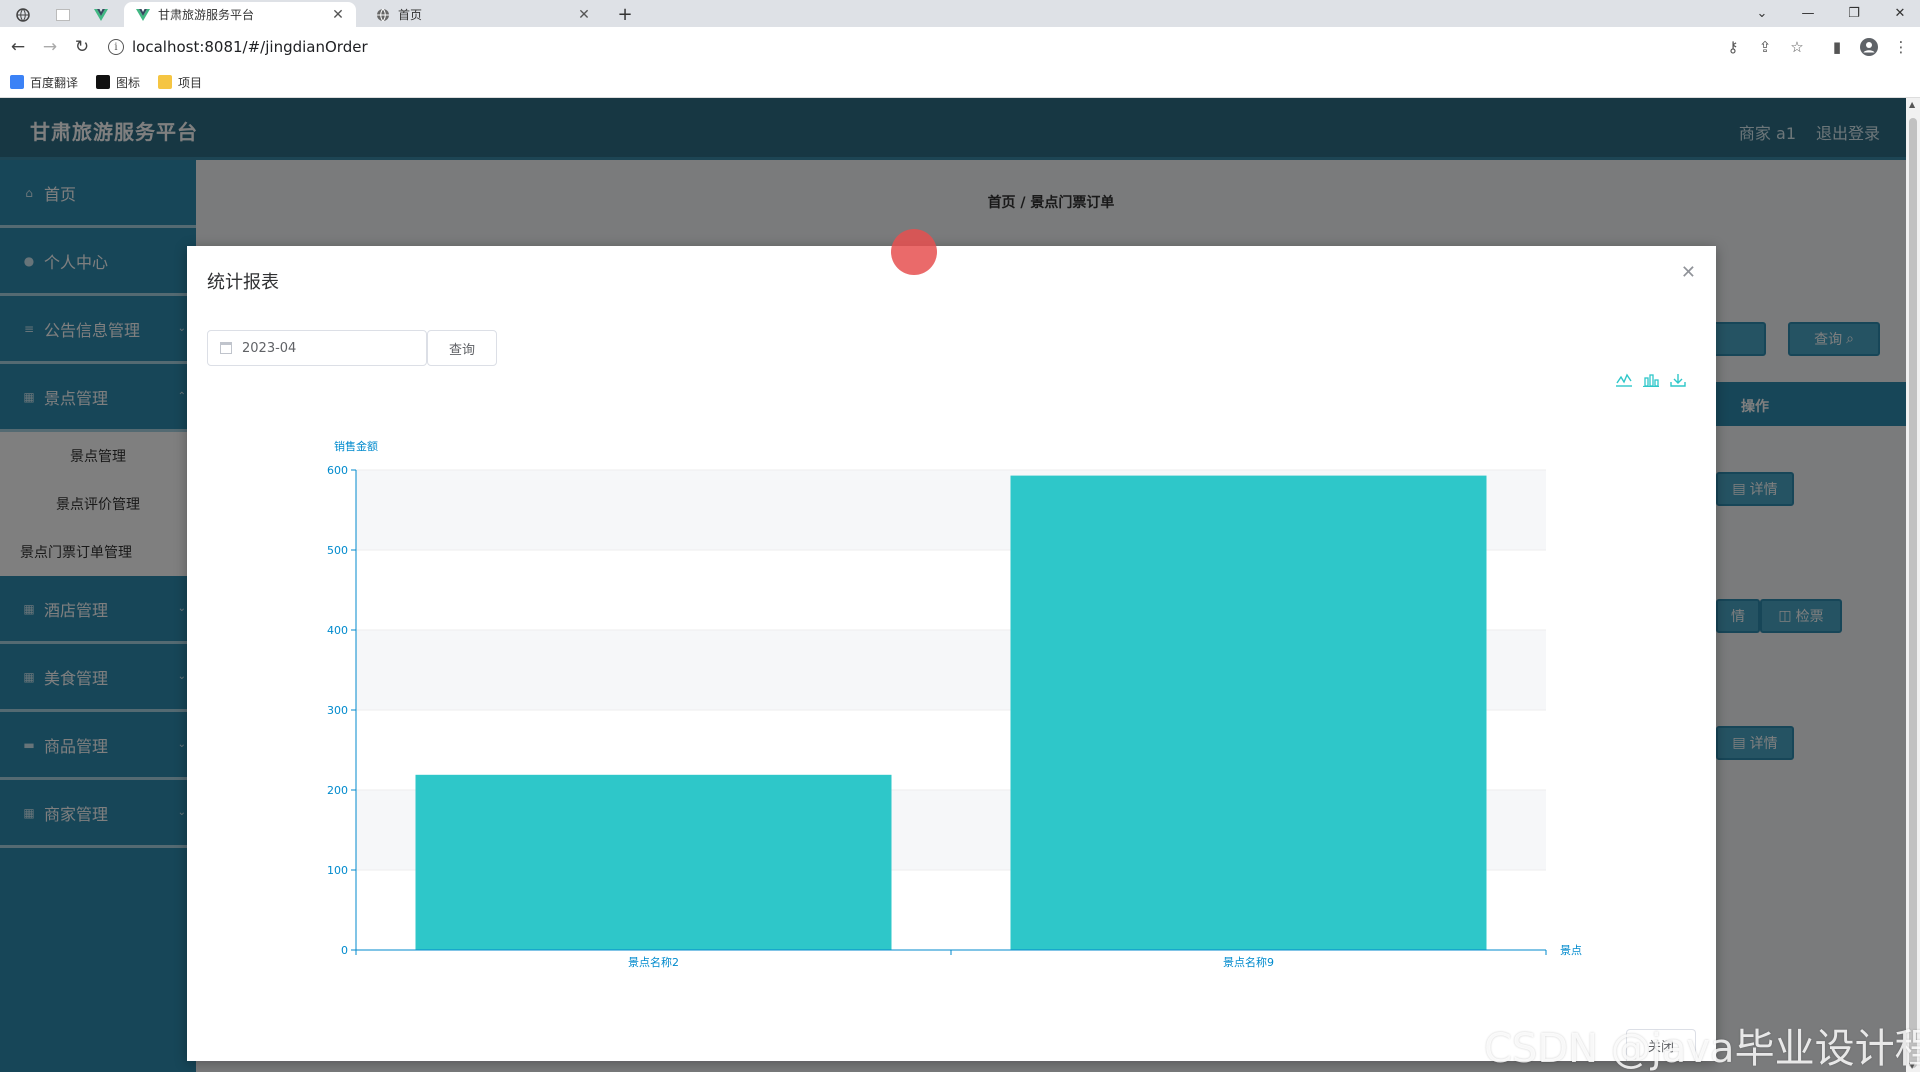 The image size is (1920, 1072). Describe the element at coordinates (1869, 47) in the screenshot. I see `profile-icon` at that location.